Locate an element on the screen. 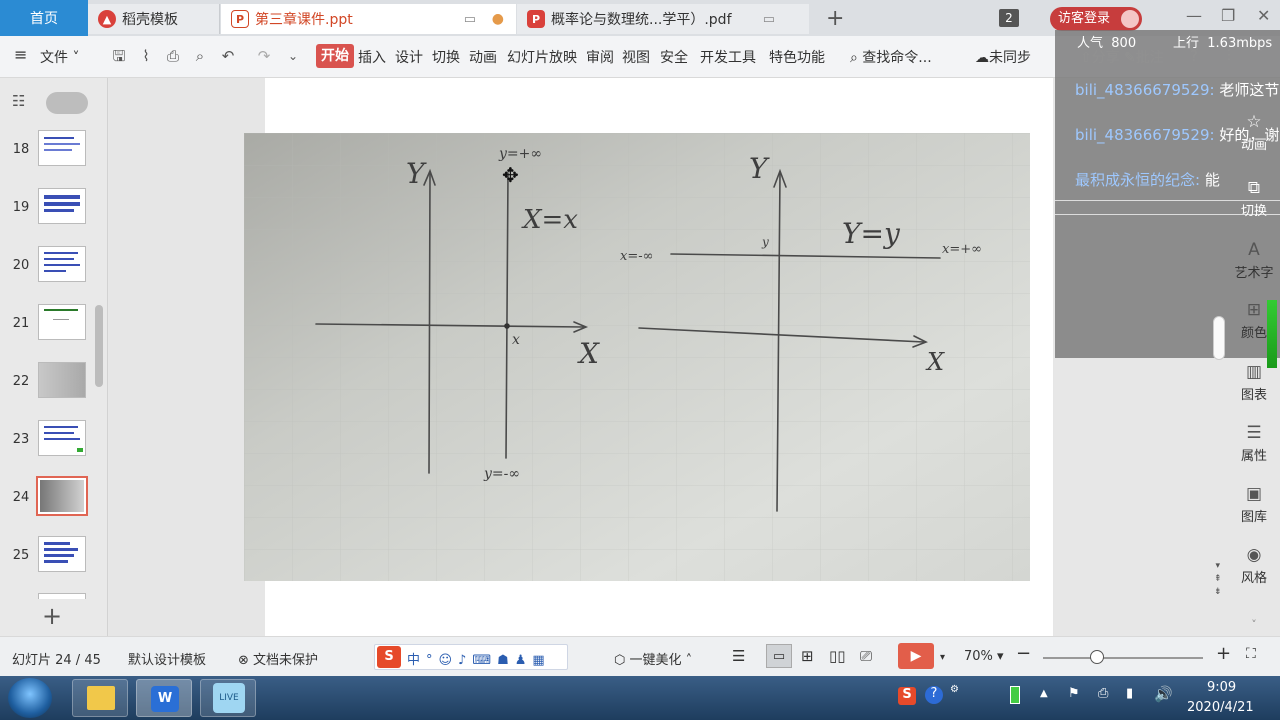  menu-view: 视图 is located at coordinates (636, 57).